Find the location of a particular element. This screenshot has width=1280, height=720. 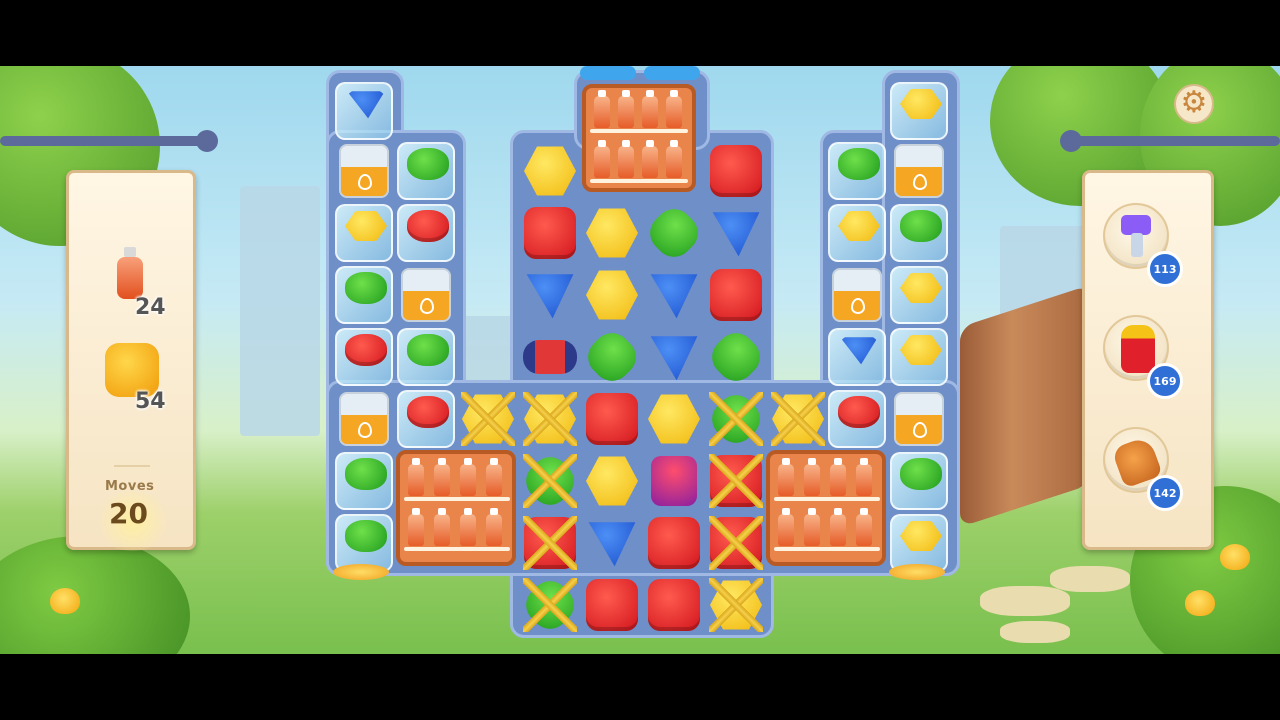

background-building is located at coordinates (280, 311).